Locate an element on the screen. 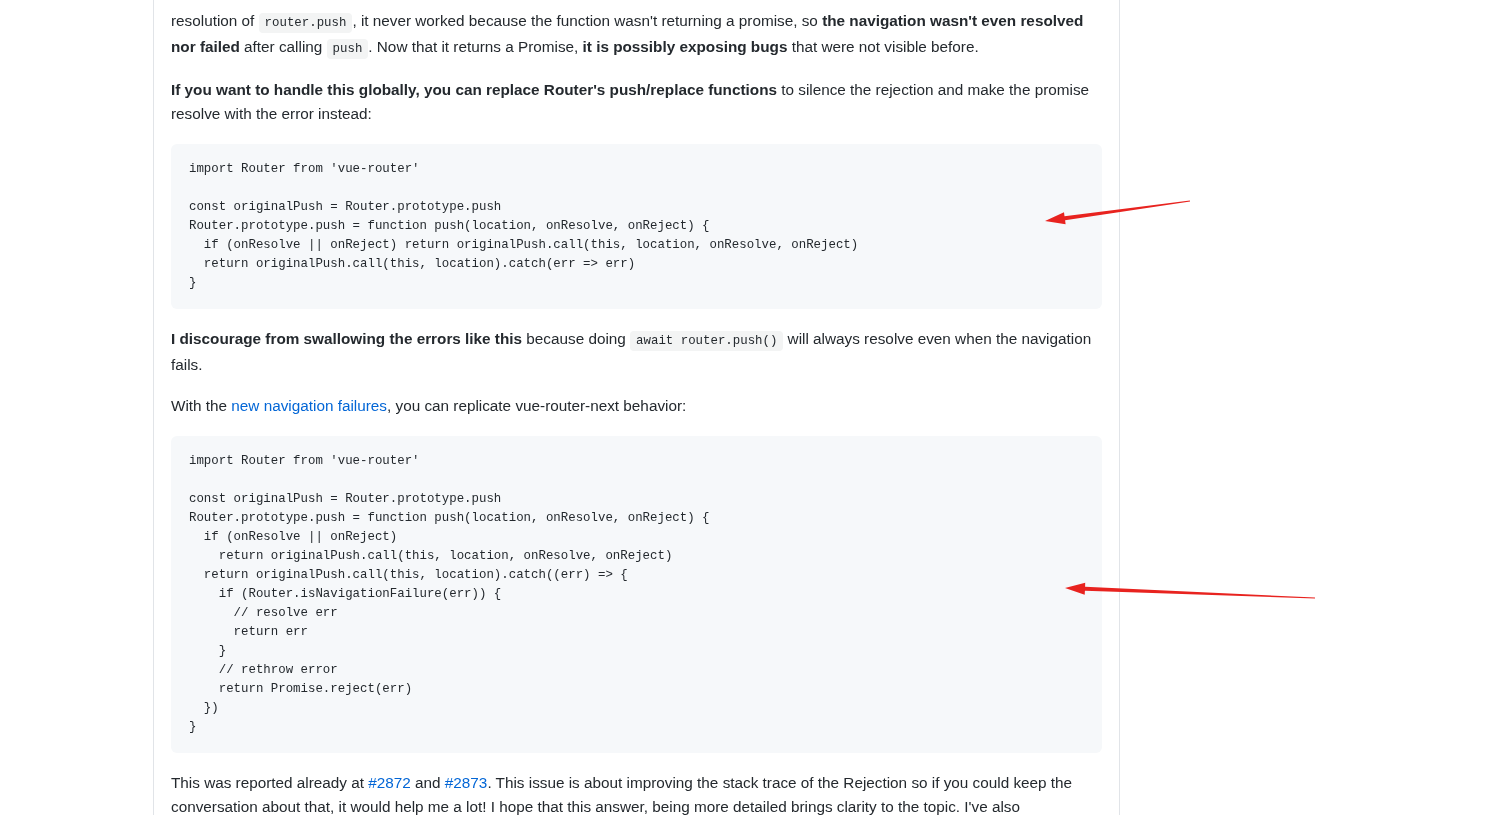 The height and width of the screenshot is (815, 1512). code-block: import Router from 'vue-router' const originalPush = Router.prototype.push Router.prototype.push = function push(location, onResolve, onReject) { if (onResolve || onReject) return originalPush.call(this, location, onResolve, onReject) return originalPush.call(this, location).catch(err => err) } is located at coordinates (636, 226).